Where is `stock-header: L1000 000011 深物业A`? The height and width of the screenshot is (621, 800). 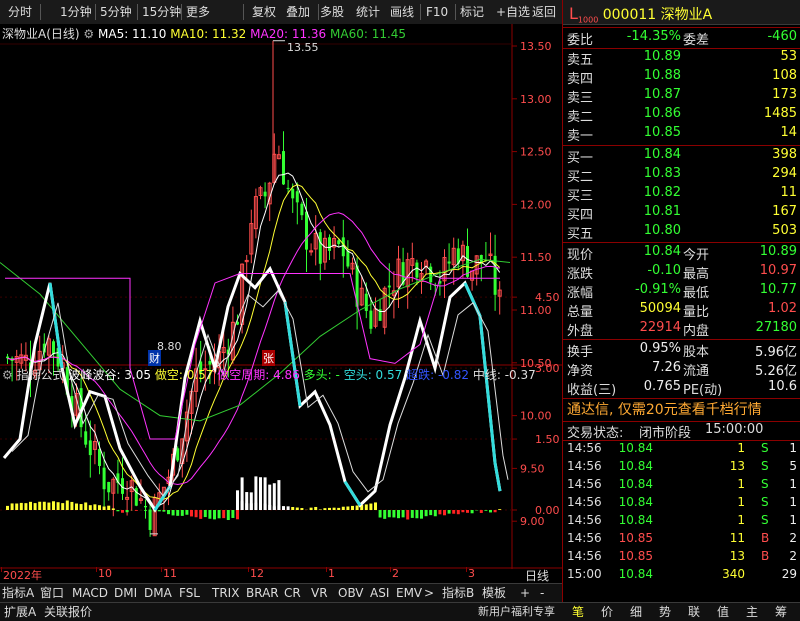
stock-header: L1000 000011 深物业A is located at coordinates (640, 13).